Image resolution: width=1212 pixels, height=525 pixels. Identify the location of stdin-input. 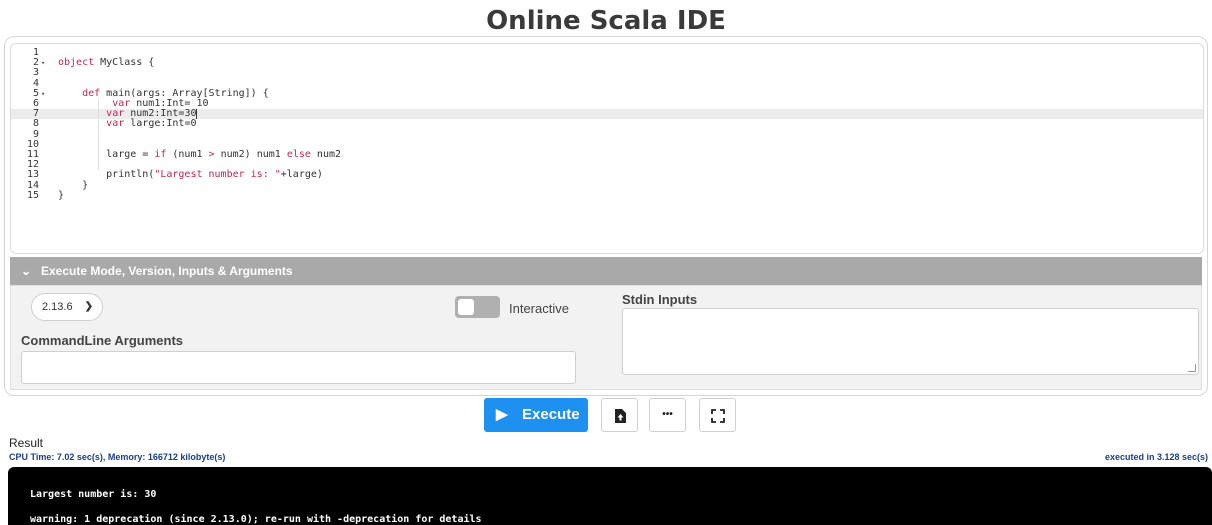
(910, 341).